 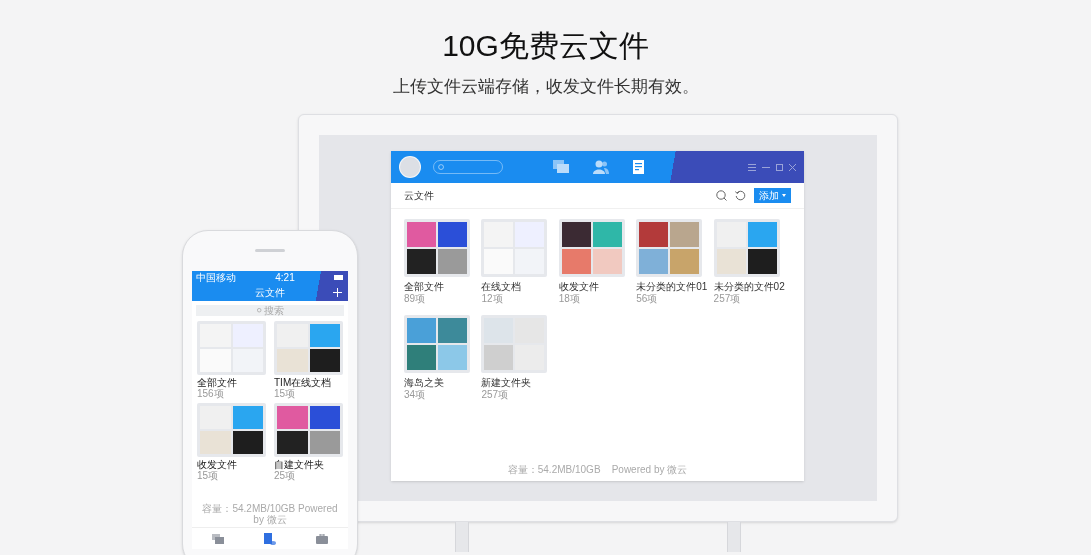 What do you see at coordinates (211, 393) in the screenshot?
I see `item-count: 156项` at bounding box center [211, 393].